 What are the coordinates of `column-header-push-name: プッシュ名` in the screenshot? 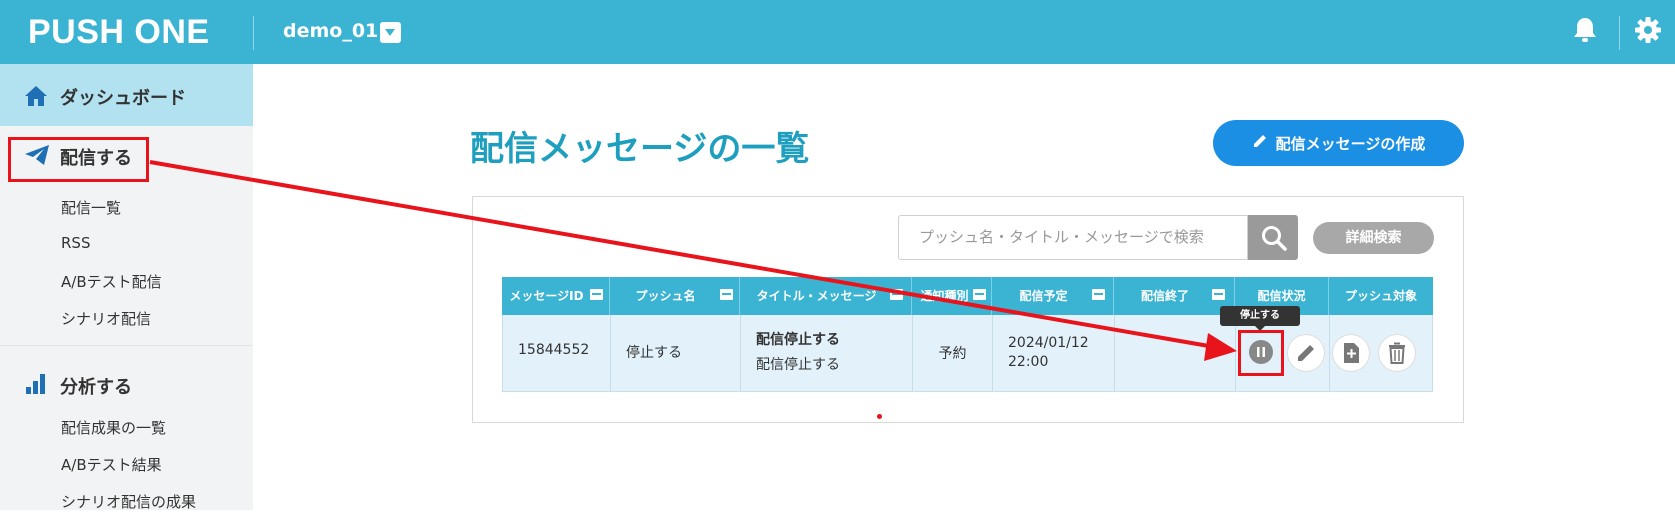 It's located at (675, 296).